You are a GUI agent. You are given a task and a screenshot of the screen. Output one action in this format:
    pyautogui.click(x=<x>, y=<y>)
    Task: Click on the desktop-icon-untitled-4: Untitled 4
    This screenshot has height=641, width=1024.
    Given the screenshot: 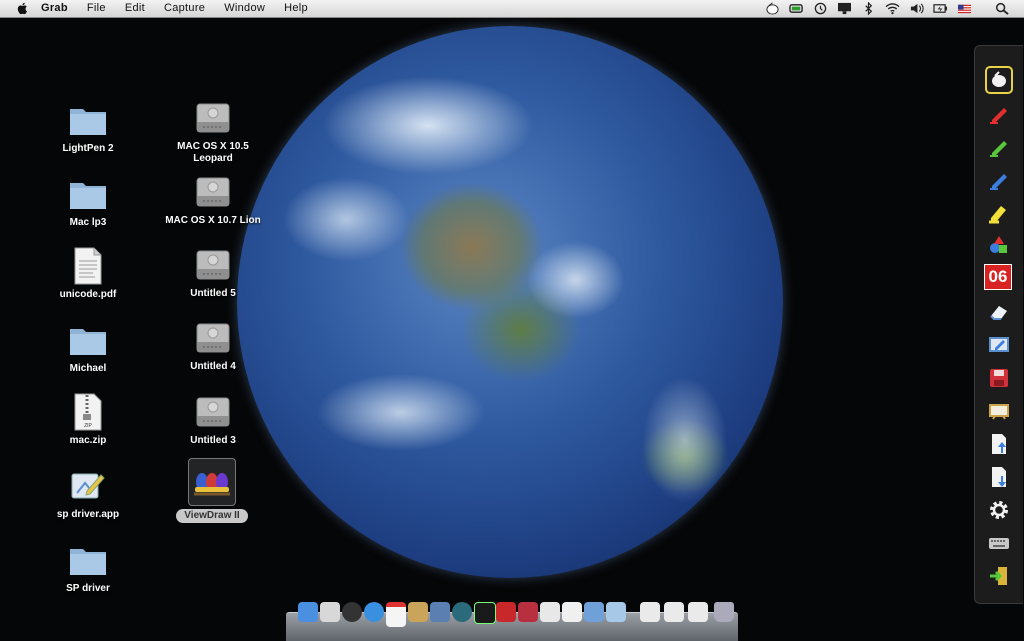 What is the action you would take?
    pyautogui.click(x=213, y=345)
    